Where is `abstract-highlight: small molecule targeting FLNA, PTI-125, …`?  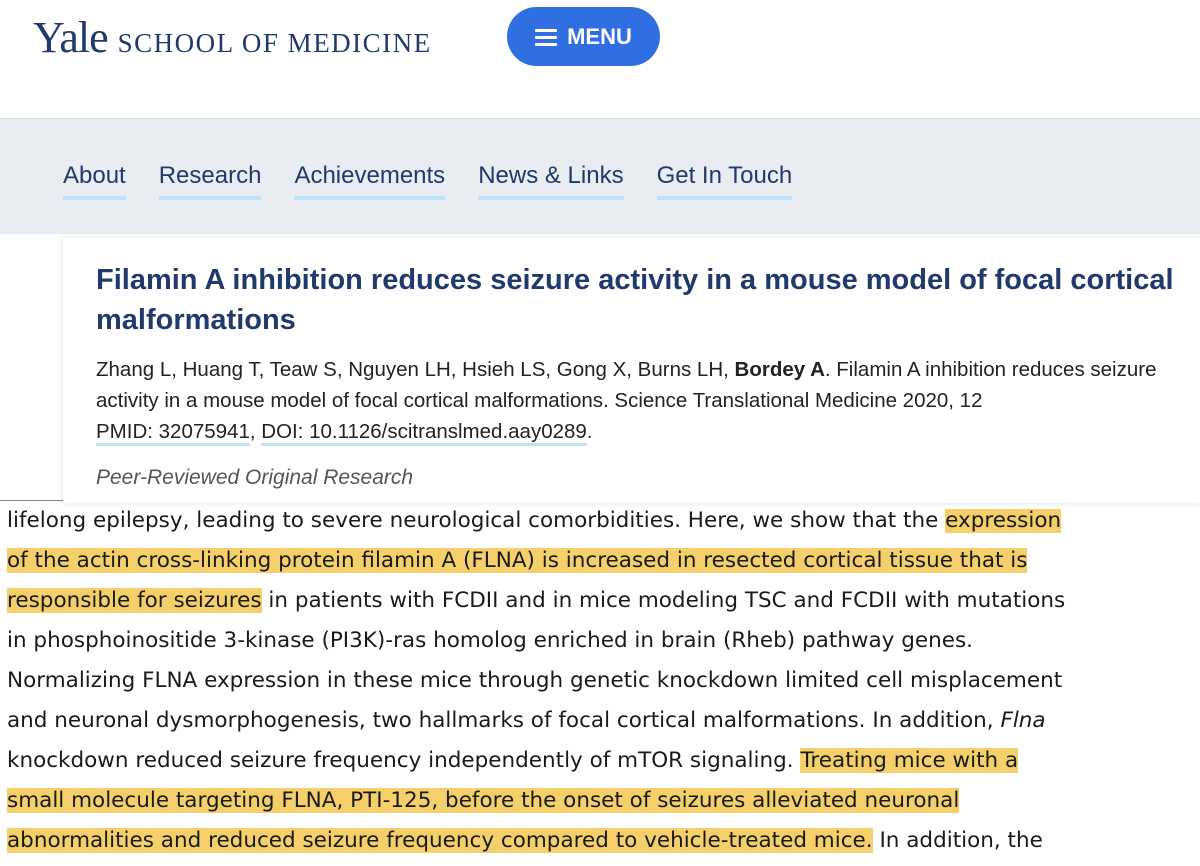 abstract-highlight: small molecule targeting FLNA, PTI-125, … is located at coordinates (483, 800).